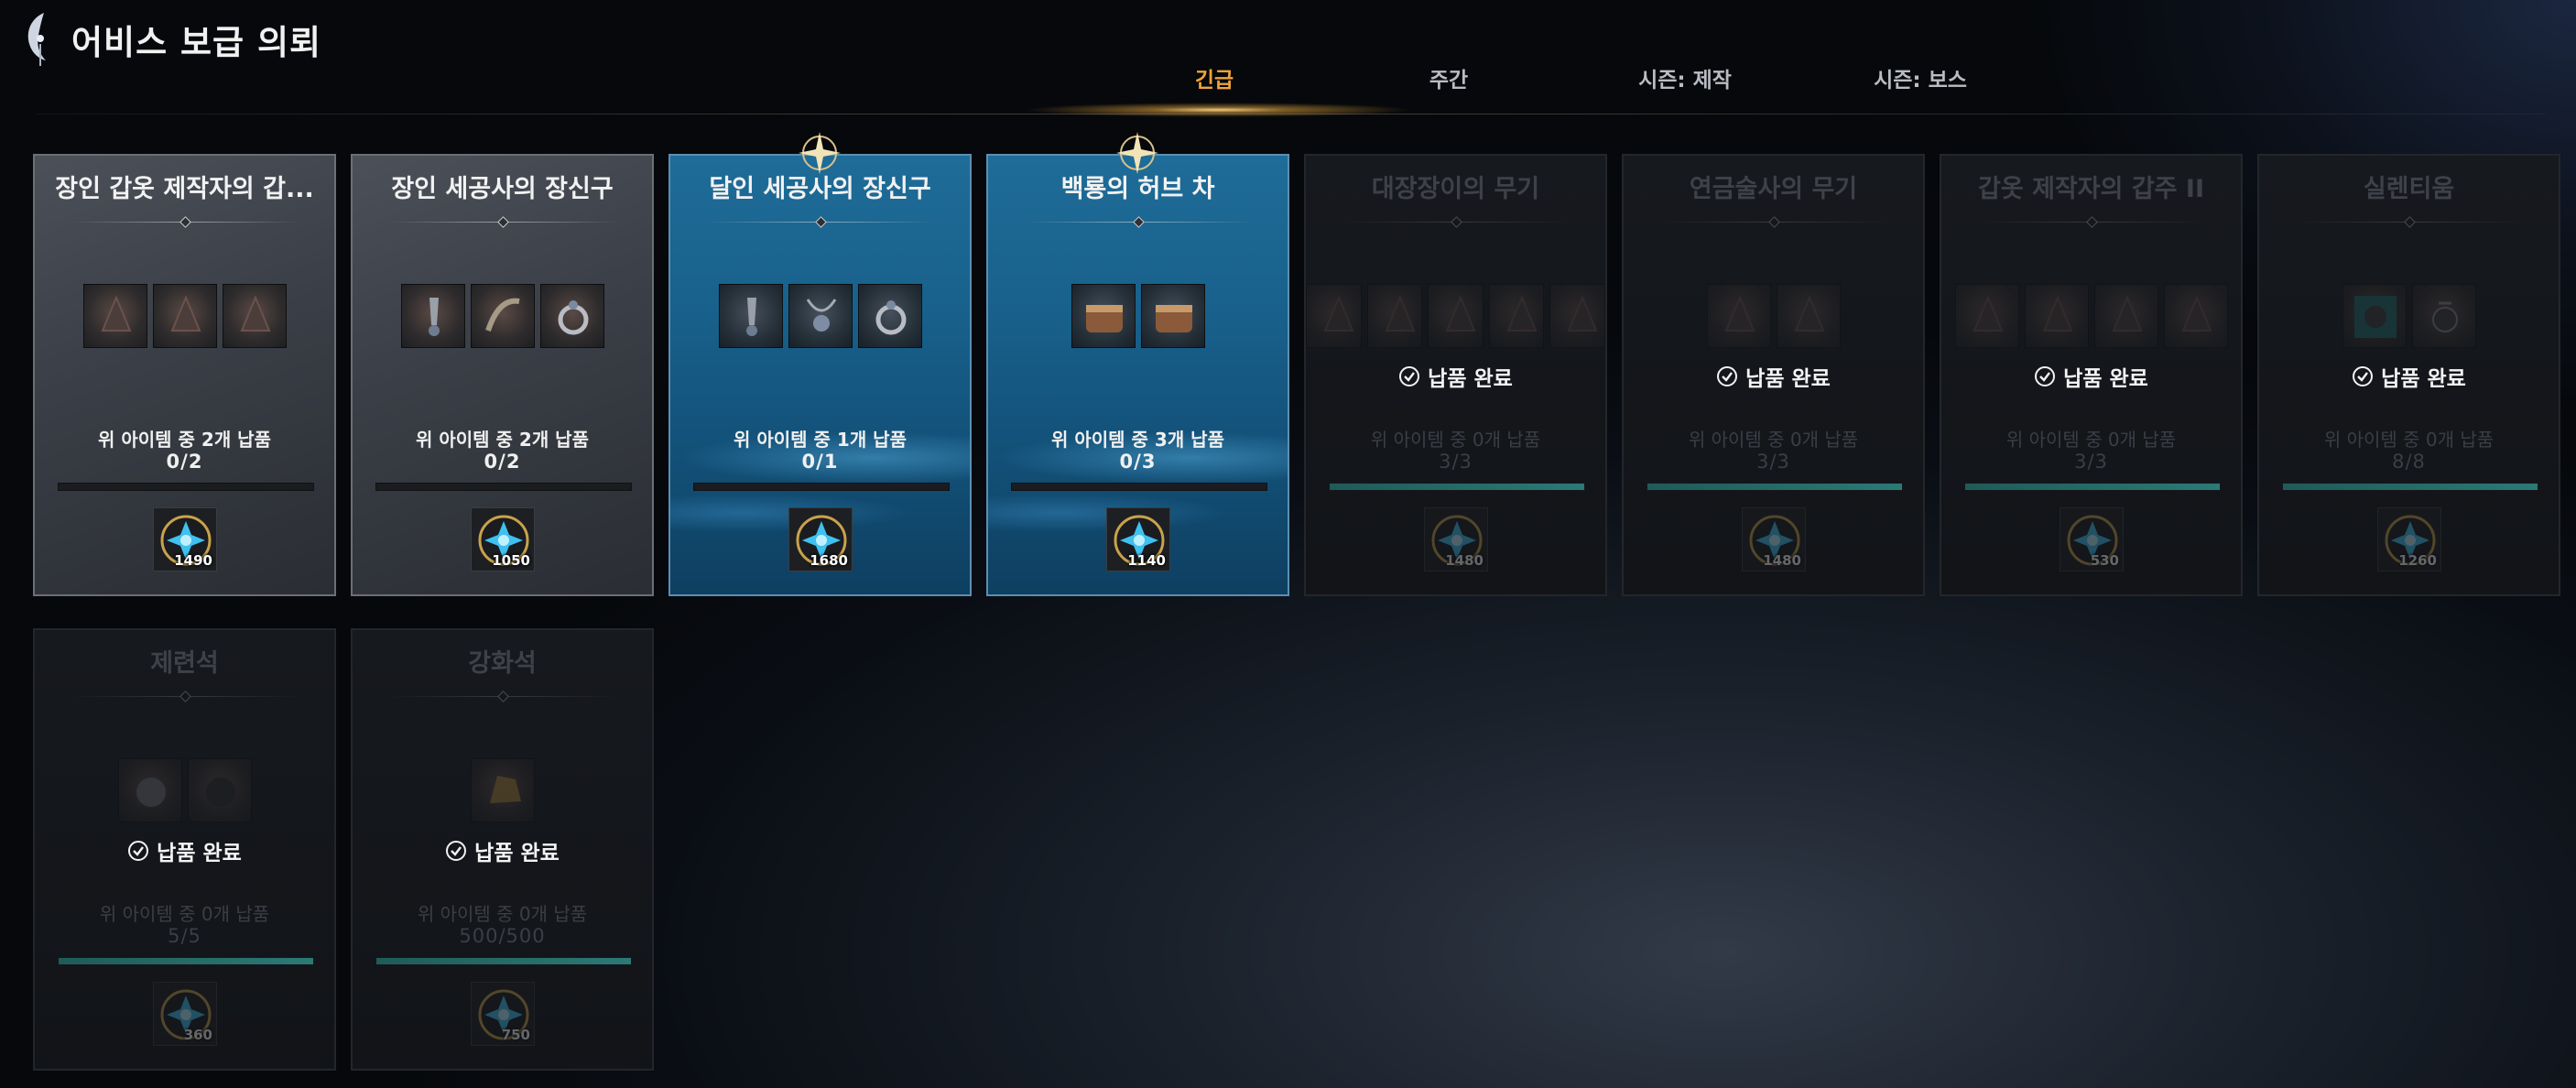 This screenshot has width=2576, height=1088. What do you see at coordinates (114, 316) in the screenshot?
I see `armor-helm-icon` at bounding box center [114, 316].